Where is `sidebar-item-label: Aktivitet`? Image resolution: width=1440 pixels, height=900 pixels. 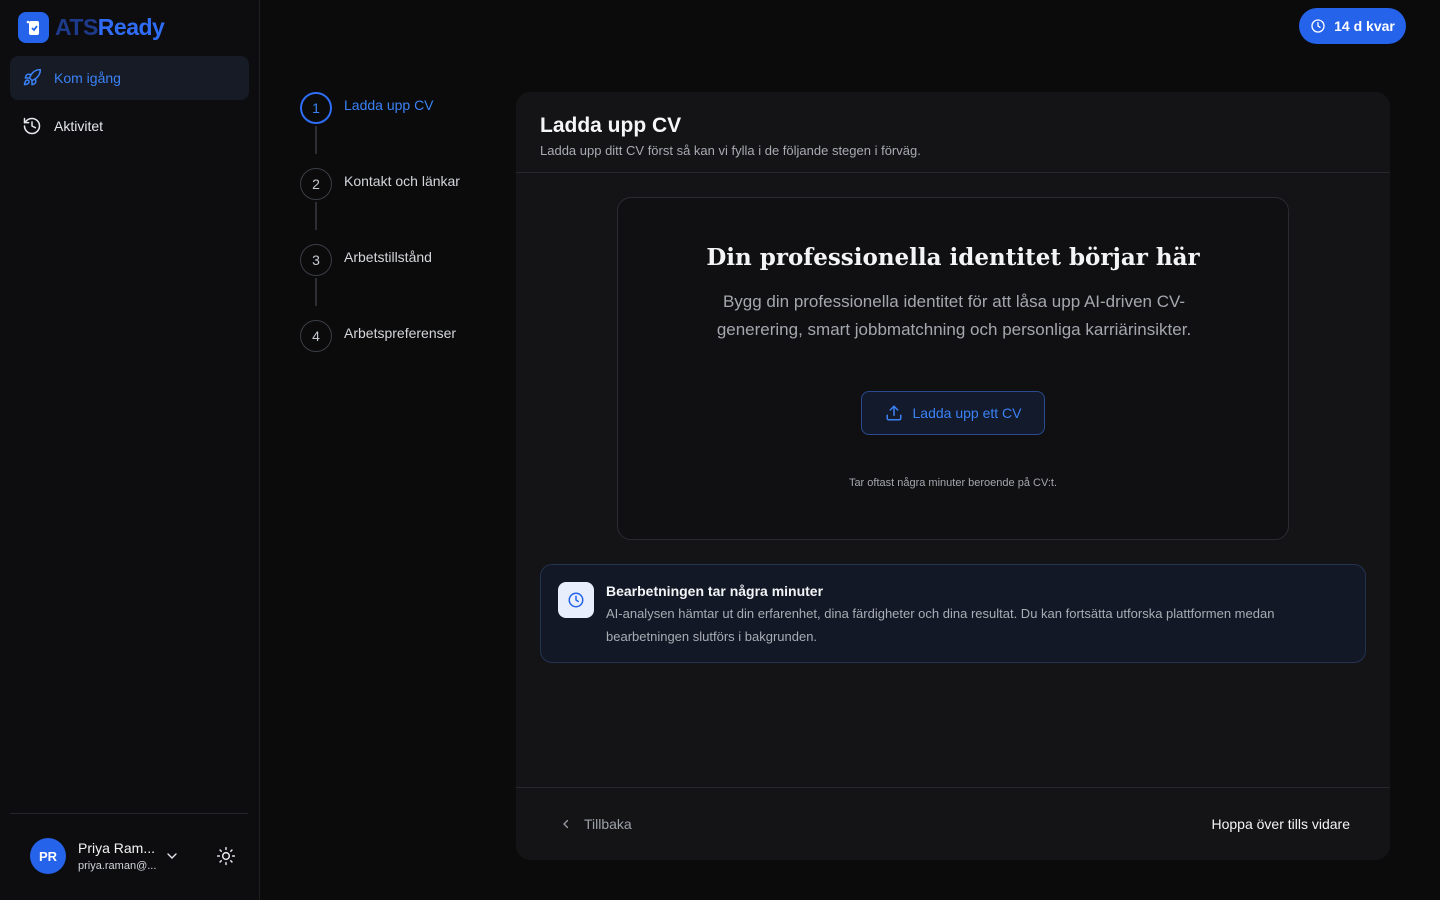 sidebar-item-label: Aktivitet is located at coordinates (79, 126).